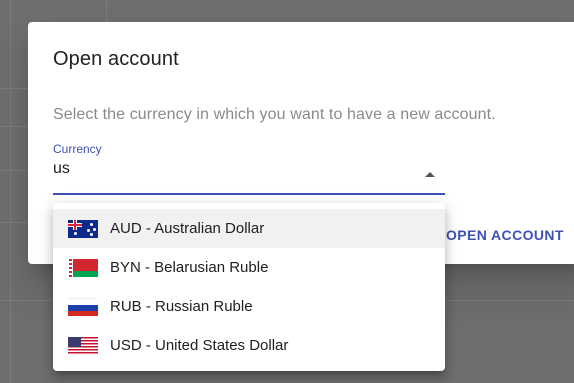  I want to click on usa-flag-icon, so click(83, 345).